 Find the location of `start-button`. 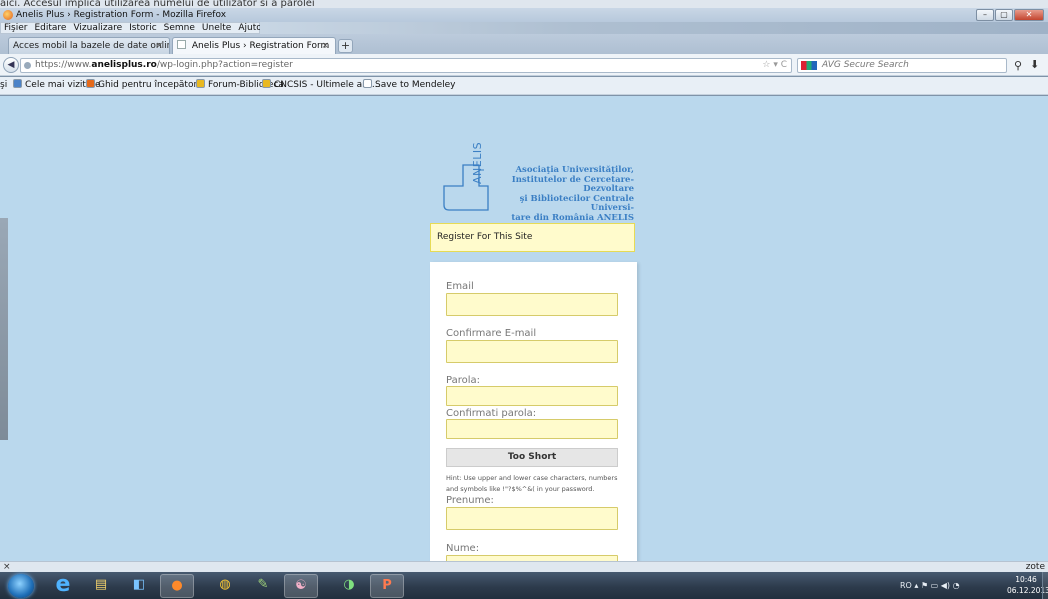

start-button is located at coordinates (21, 586).